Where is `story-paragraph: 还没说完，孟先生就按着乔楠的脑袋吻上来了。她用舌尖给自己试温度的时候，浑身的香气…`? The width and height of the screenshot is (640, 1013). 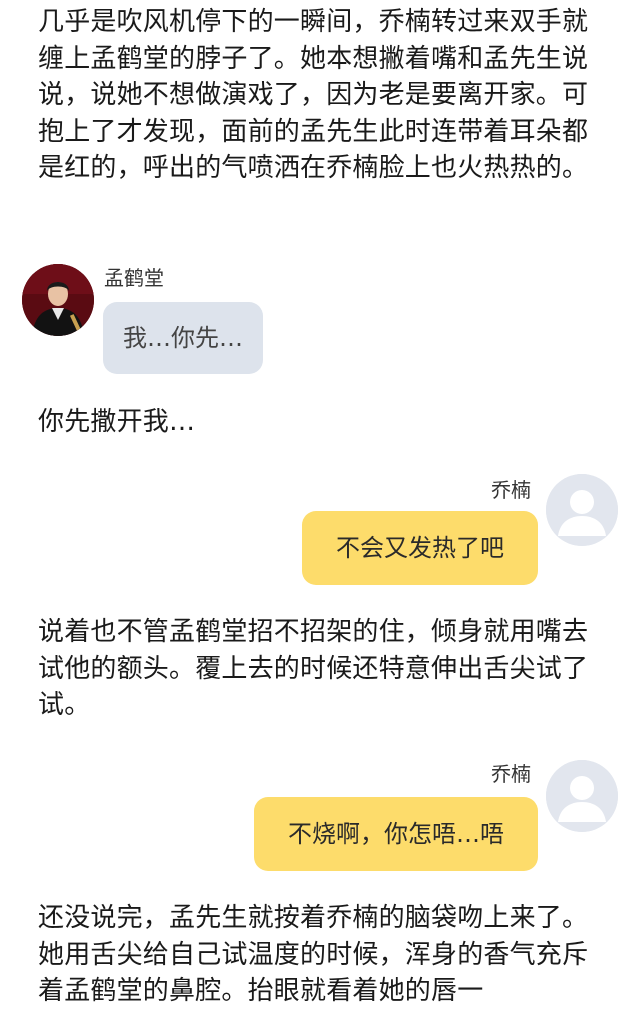
story-paragraph: 还没说完，孟先生就按着乔楠的脑袋吻上来了。她用舌尖给自己试温度的时候，浑身的香气… is located at coordinates (313, 955).